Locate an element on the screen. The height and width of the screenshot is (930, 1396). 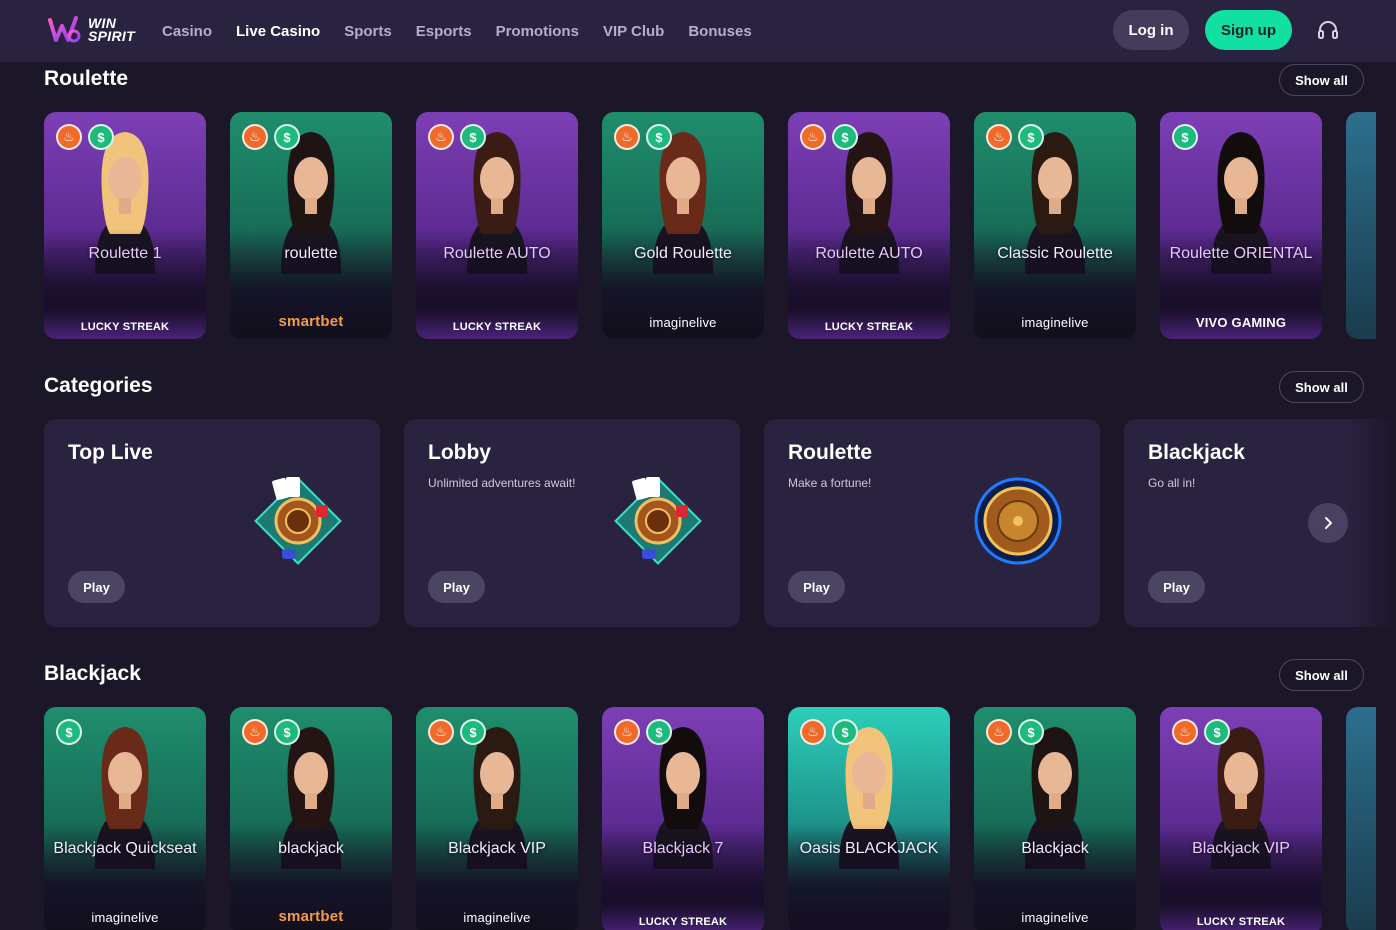
roulette-section-title: Roulette is located at coordinates (86, 78).